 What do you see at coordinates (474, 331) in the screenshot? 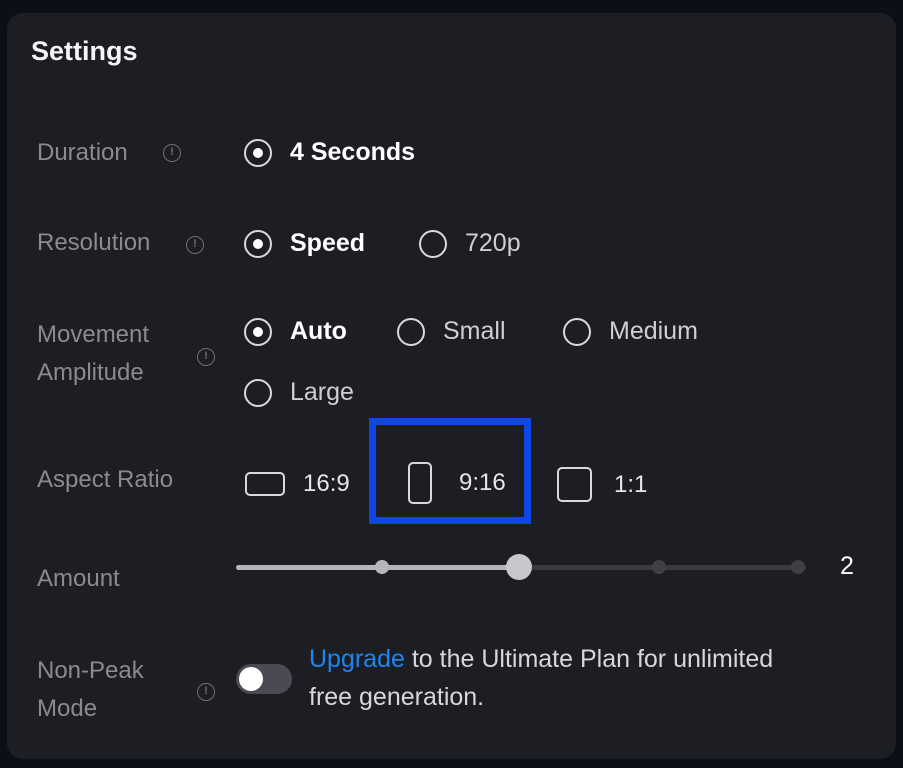
I see `radio-label: Small` at bounding box center [474, 331].